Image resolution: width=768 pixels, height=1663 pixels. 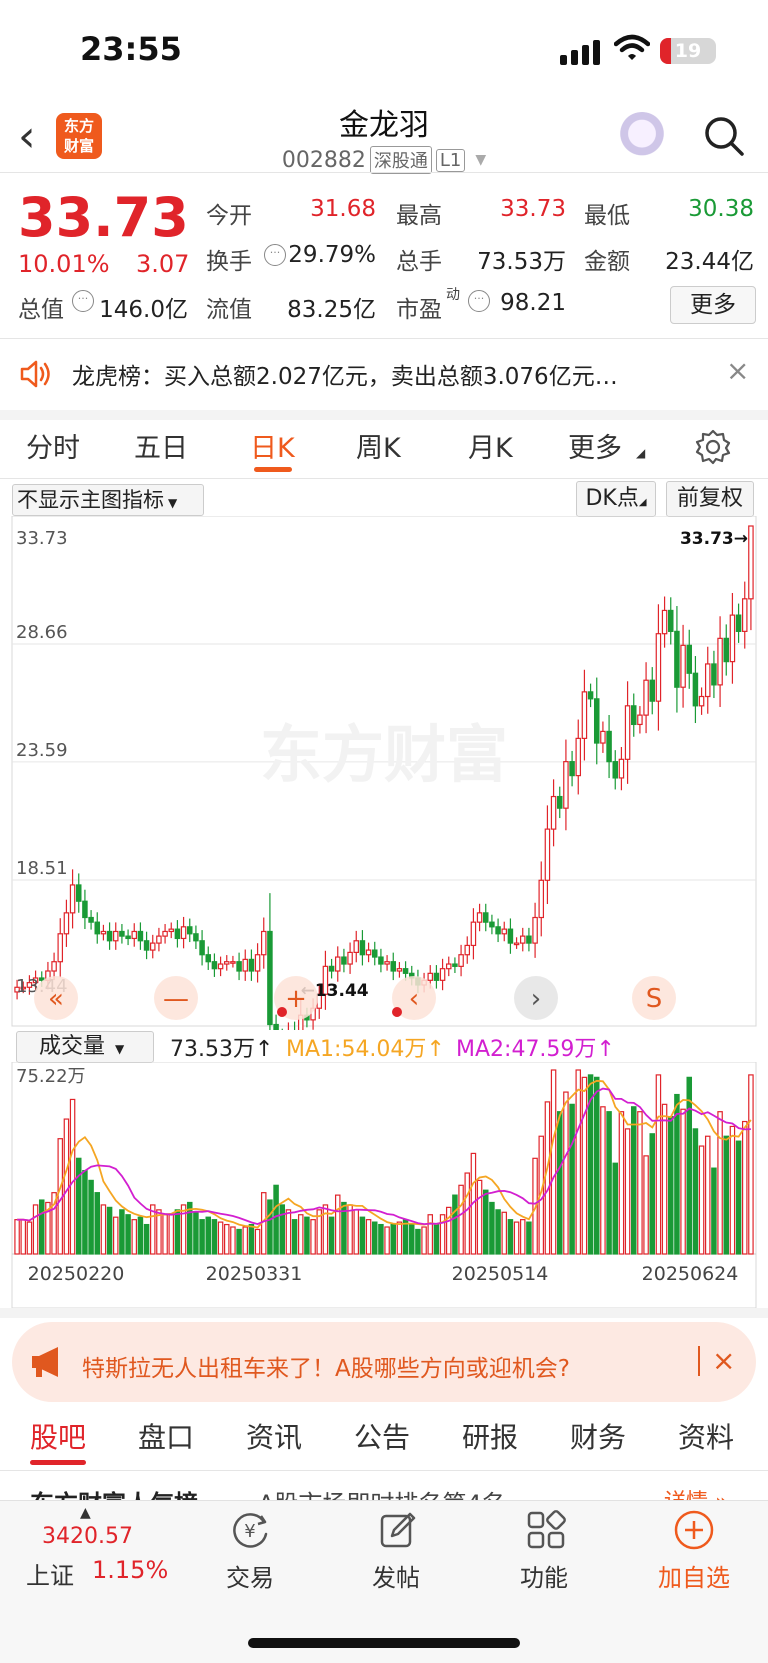 I want to click on zoom-out-button: —, so click(x=176, y=998).